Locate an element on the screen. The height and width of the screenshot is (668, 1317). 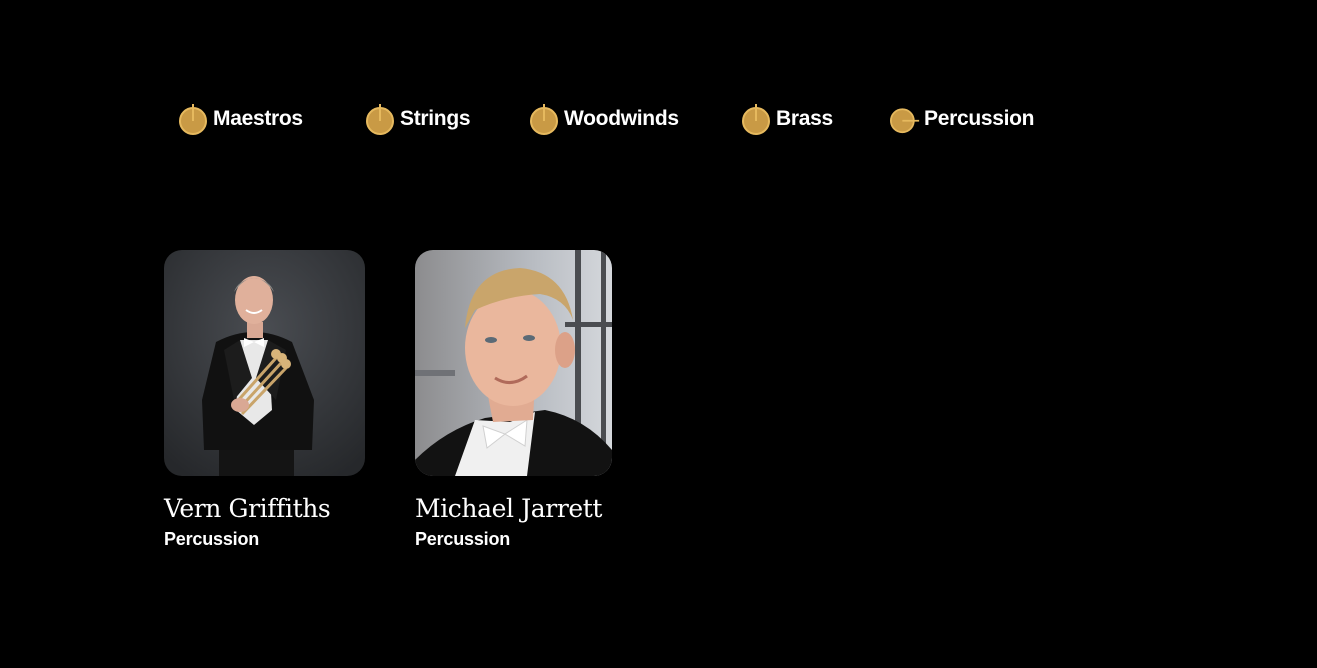
member-card: Vern Griffiths Percussion is located at coordinates (289, 400).